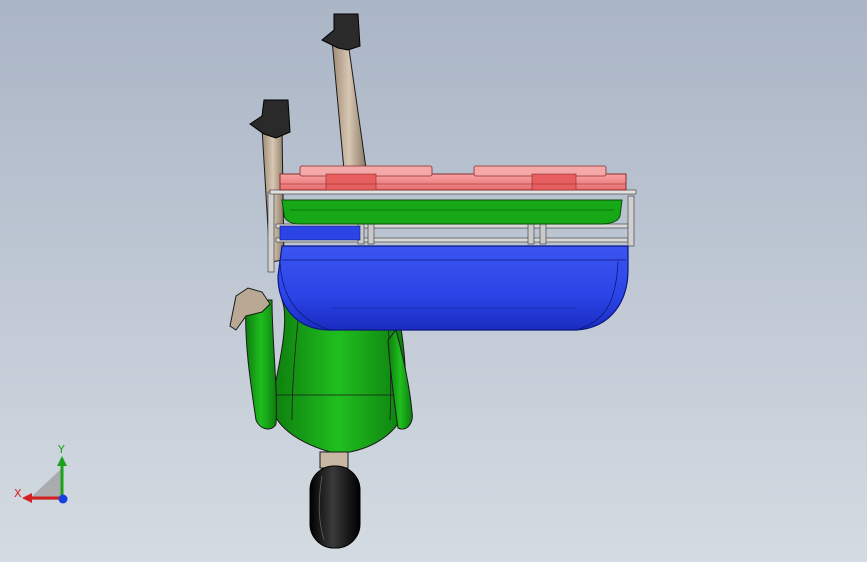  What do you see at coordinates (335, 507) in the screenshot?
I see `caster-wheel` at bounding box center [335, 507].